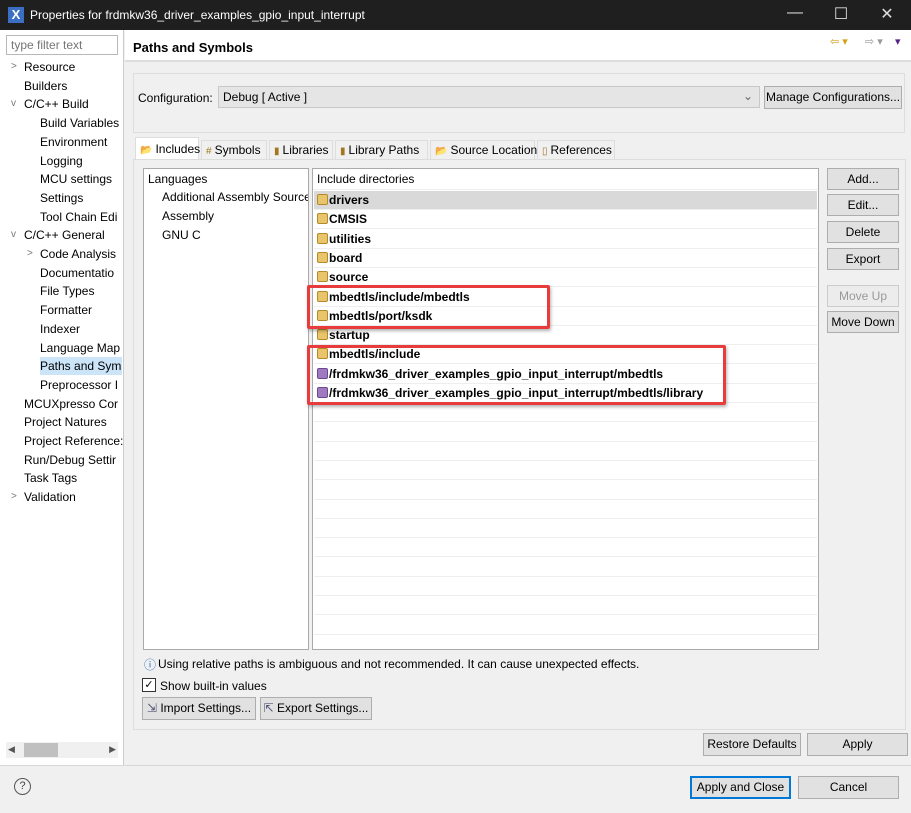 The height and width of the screenshot is (813, 911). I want to click on tab-icon: ▯, so click(545, 151).